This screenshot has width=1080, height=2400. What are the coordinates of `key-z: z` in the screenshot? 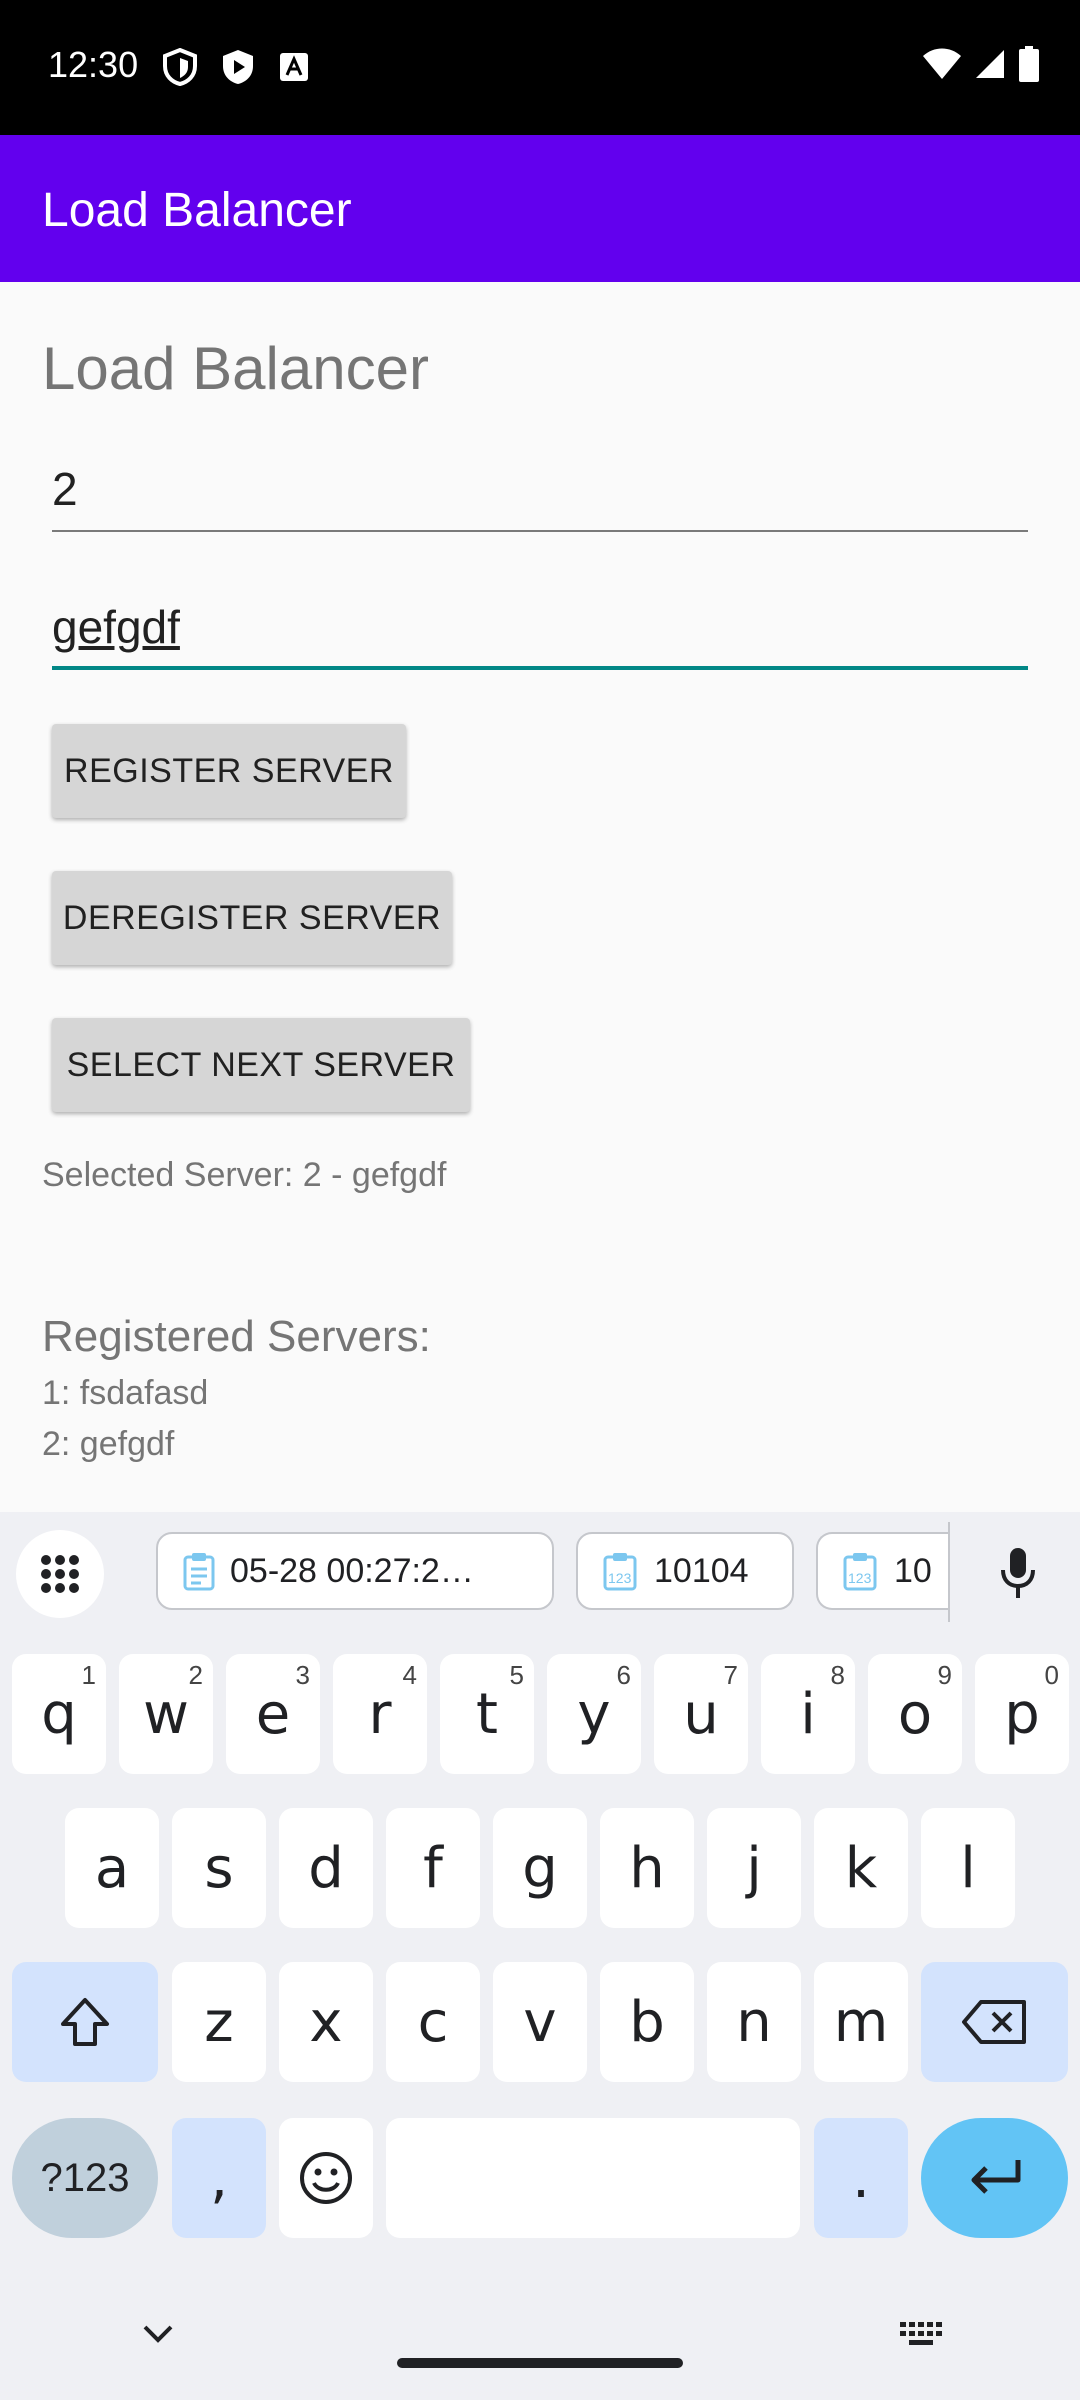 It's located at (219, 2022).